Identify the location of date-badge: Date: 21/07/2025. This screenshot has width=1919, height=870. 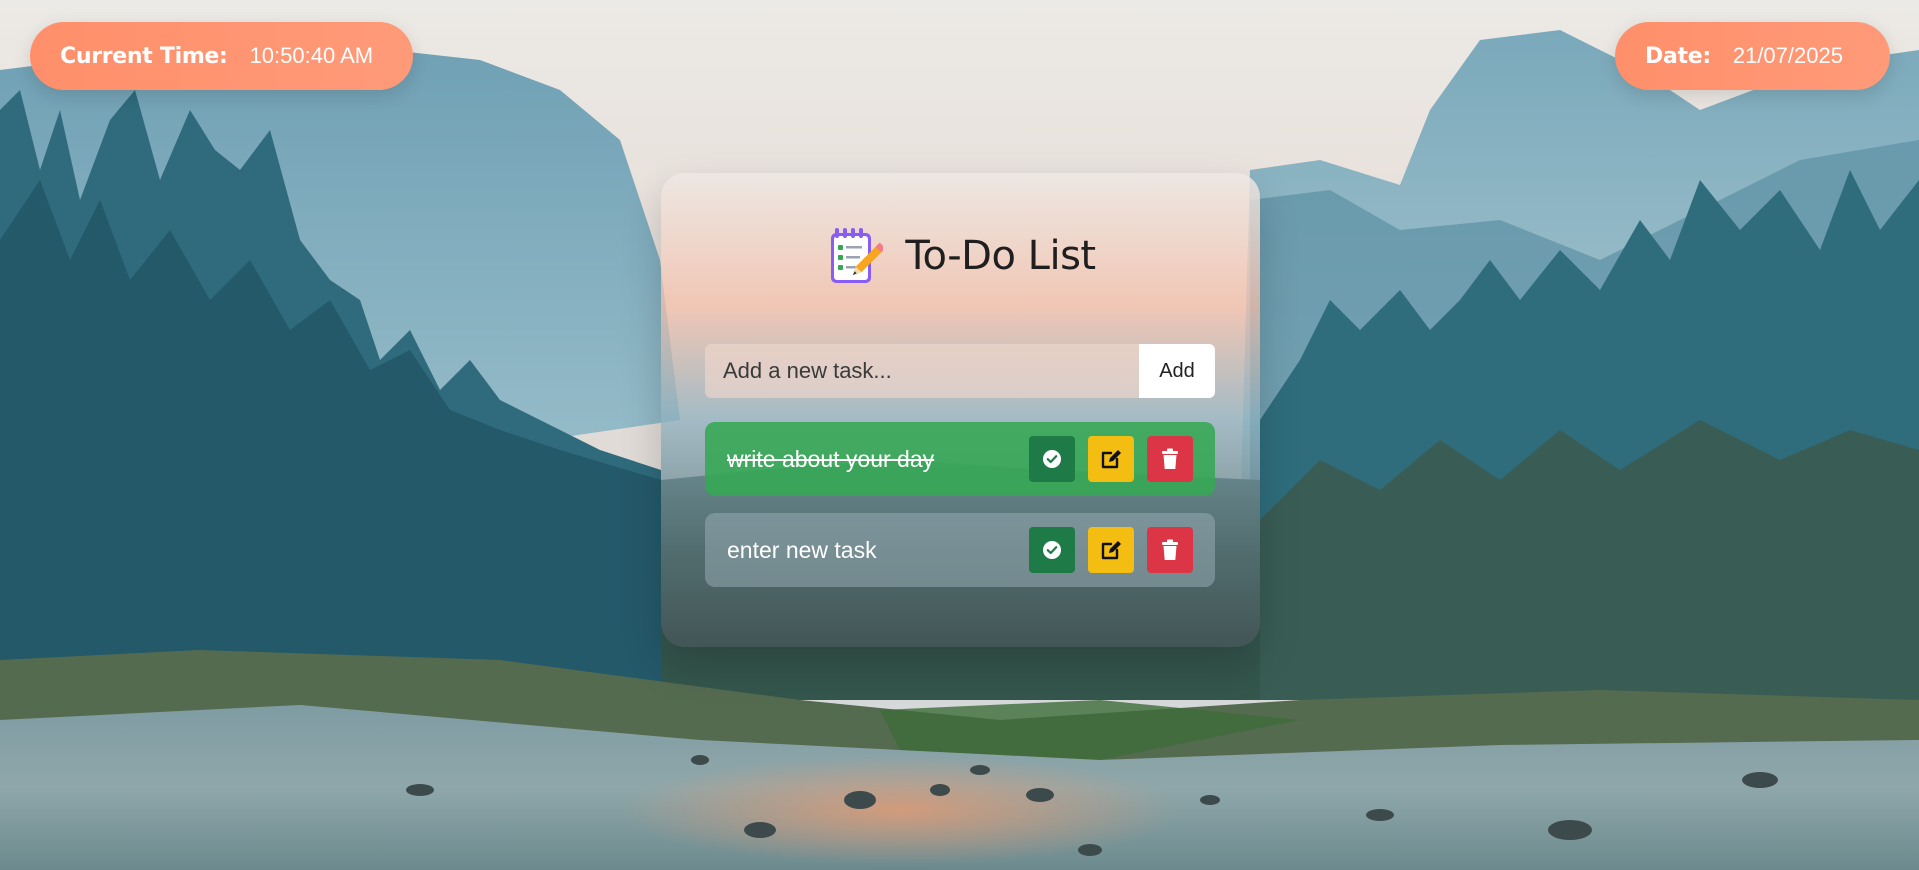
(1752, 56).